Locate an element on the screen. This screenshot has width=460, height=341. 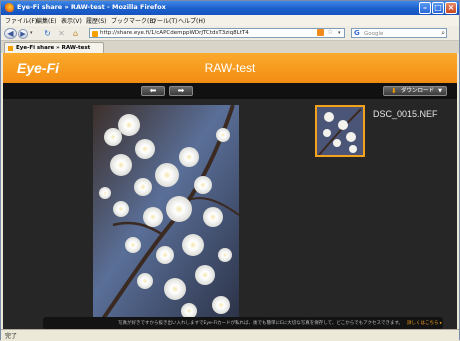
info-link: 詳しくはこちら ▸ is located at coordinates (424, 323).